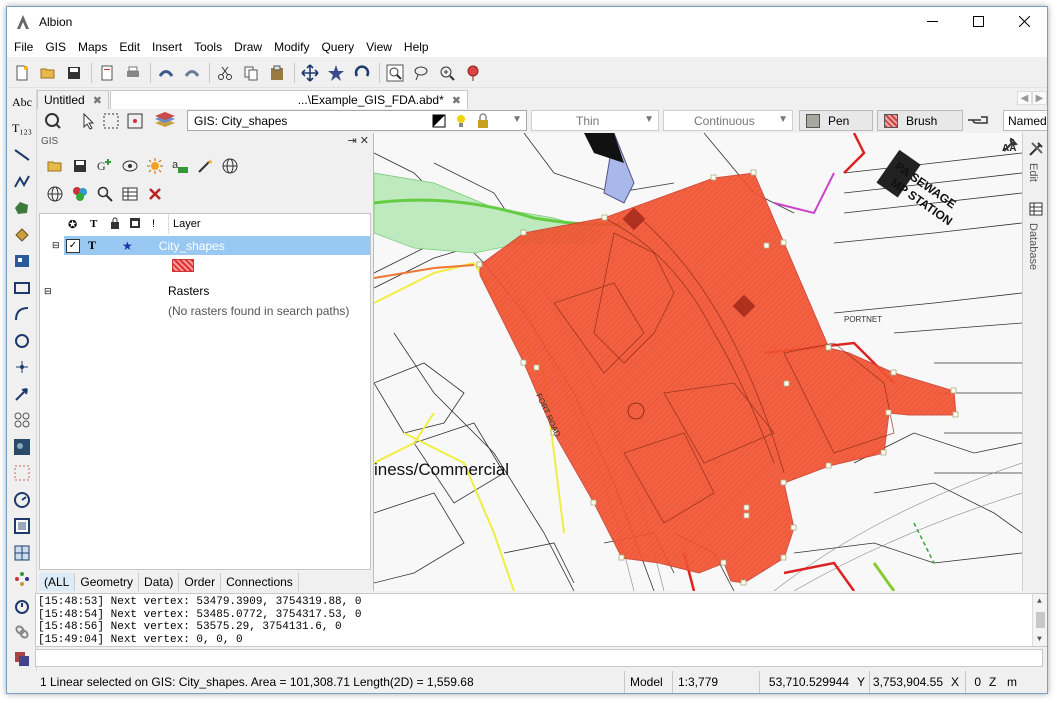 The height and width of the screenshot is (703, 1057). What do you see at coordinates (920, 120) in the screenshot?
I see `brush-button: Brush` at bounding box center [920, 120].